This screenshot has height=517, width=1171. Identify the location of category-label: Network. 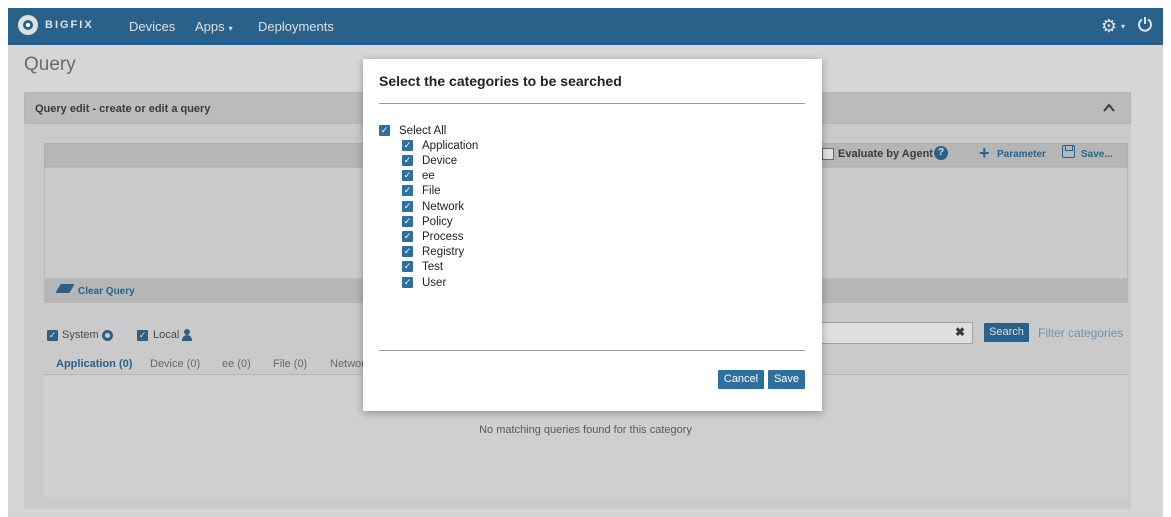
(443, 206).